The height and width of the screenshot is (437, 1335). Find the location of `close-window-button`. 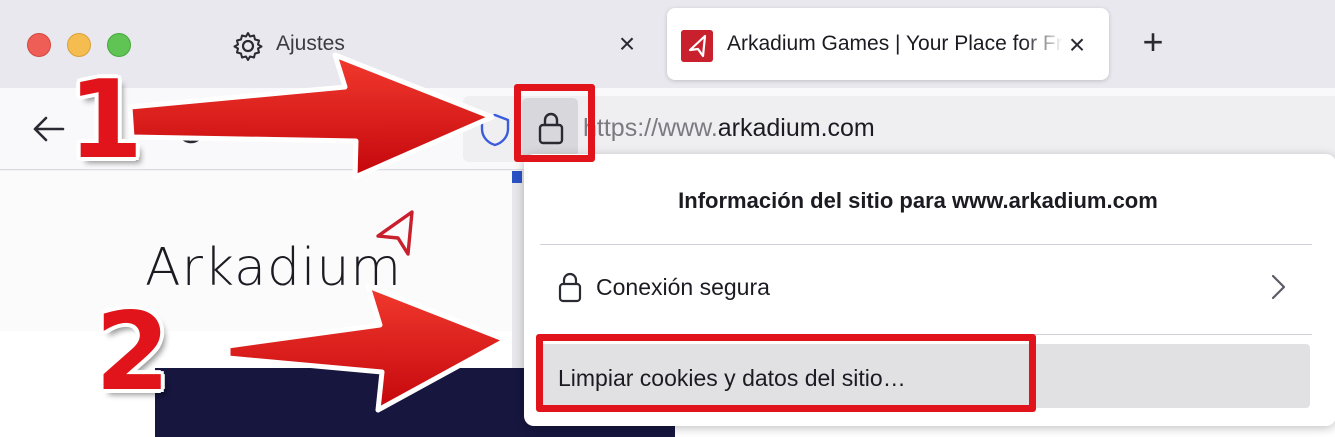

close-window-button is located at coordinates (39, 45).